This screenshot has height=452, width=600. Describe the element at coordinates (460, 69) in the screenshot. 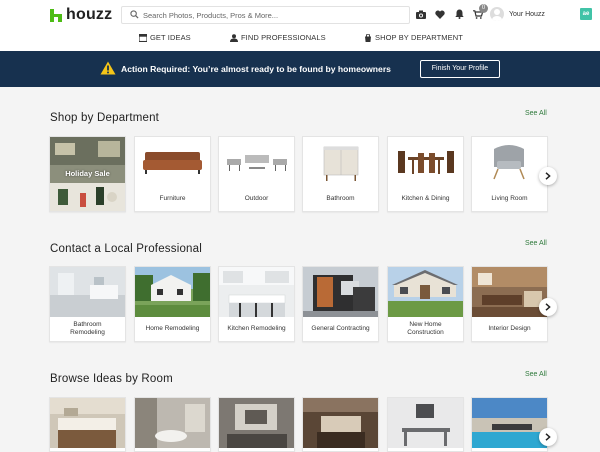

I see `finish-profile-button: Finish Your Profile` at that location.